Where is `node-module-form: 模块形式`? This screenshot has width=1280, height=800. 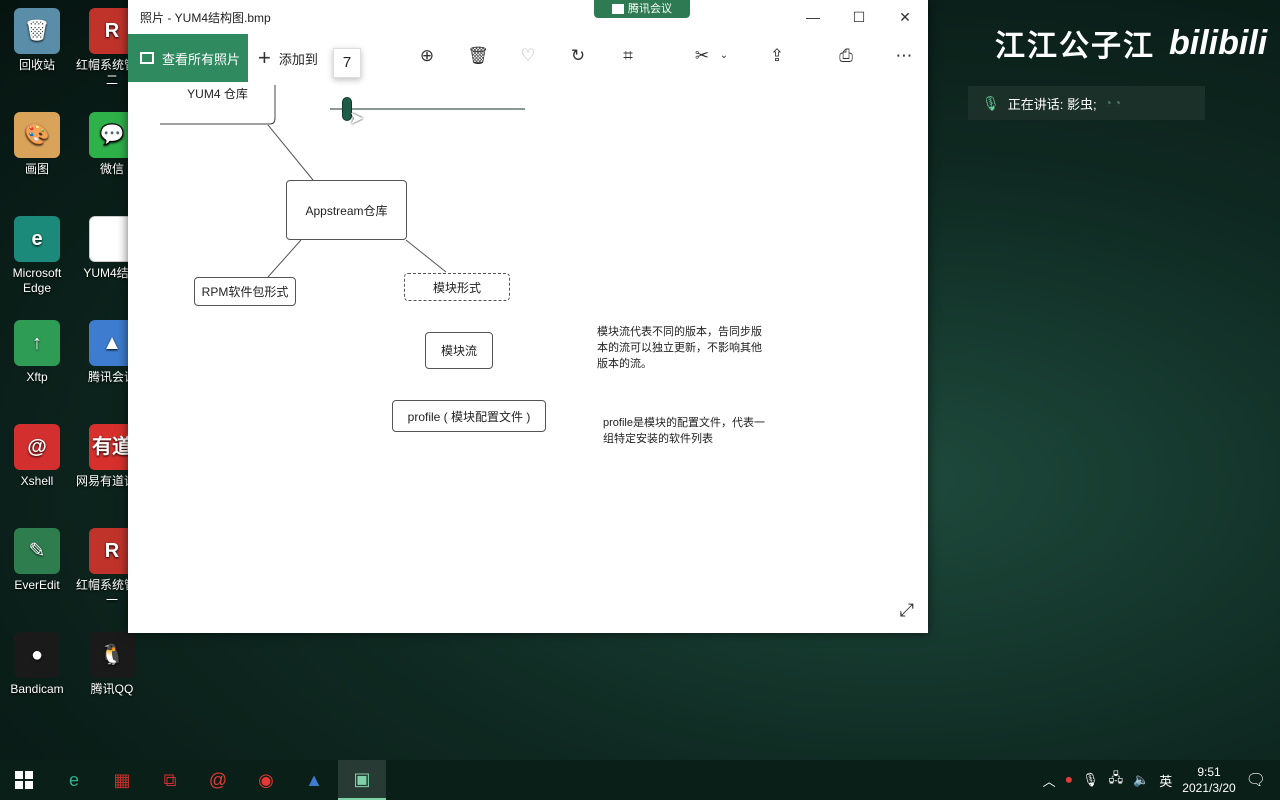
node-module-form: 模块形式 is located at coordinates (457, 287).